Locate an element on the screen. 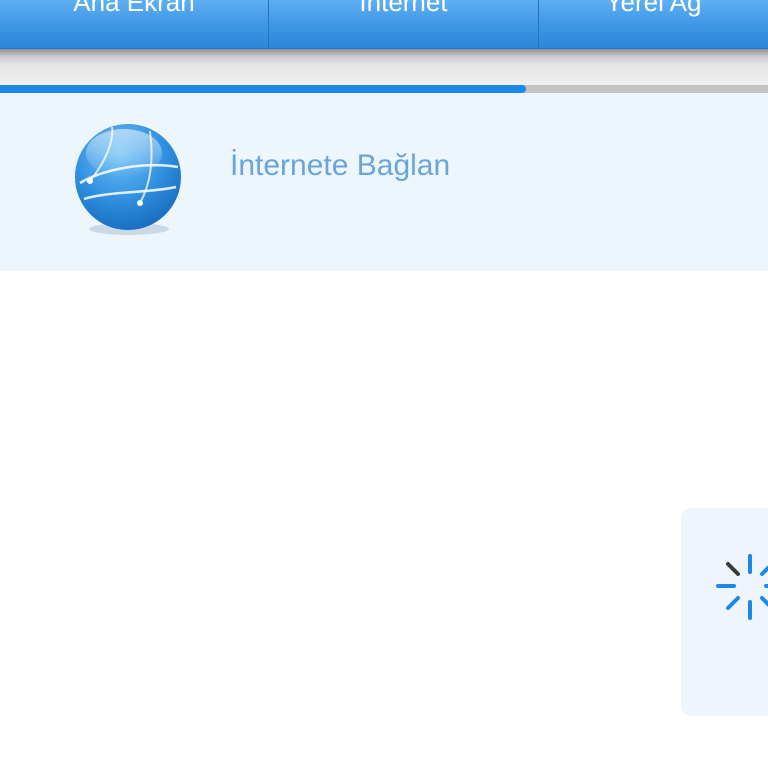 The width and height of the screenshot is (768, 768). tab-bar-shadow is located at coordinates (384, 67).